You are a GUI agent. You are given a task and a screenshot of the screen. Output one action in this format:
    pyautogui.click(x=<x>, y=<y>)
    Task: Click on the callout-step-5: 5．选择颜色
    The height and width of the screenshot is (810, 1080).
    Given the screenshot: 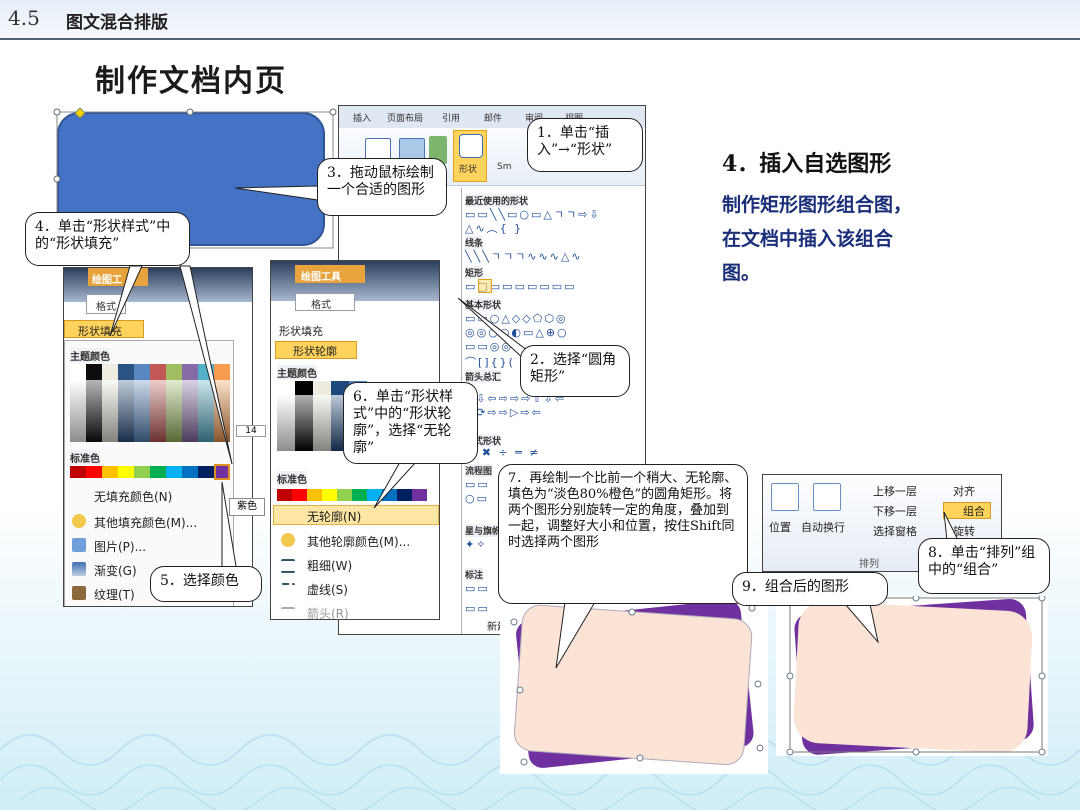 What is the action you would take?
    pyautogui.click(x=206, y=584)
    